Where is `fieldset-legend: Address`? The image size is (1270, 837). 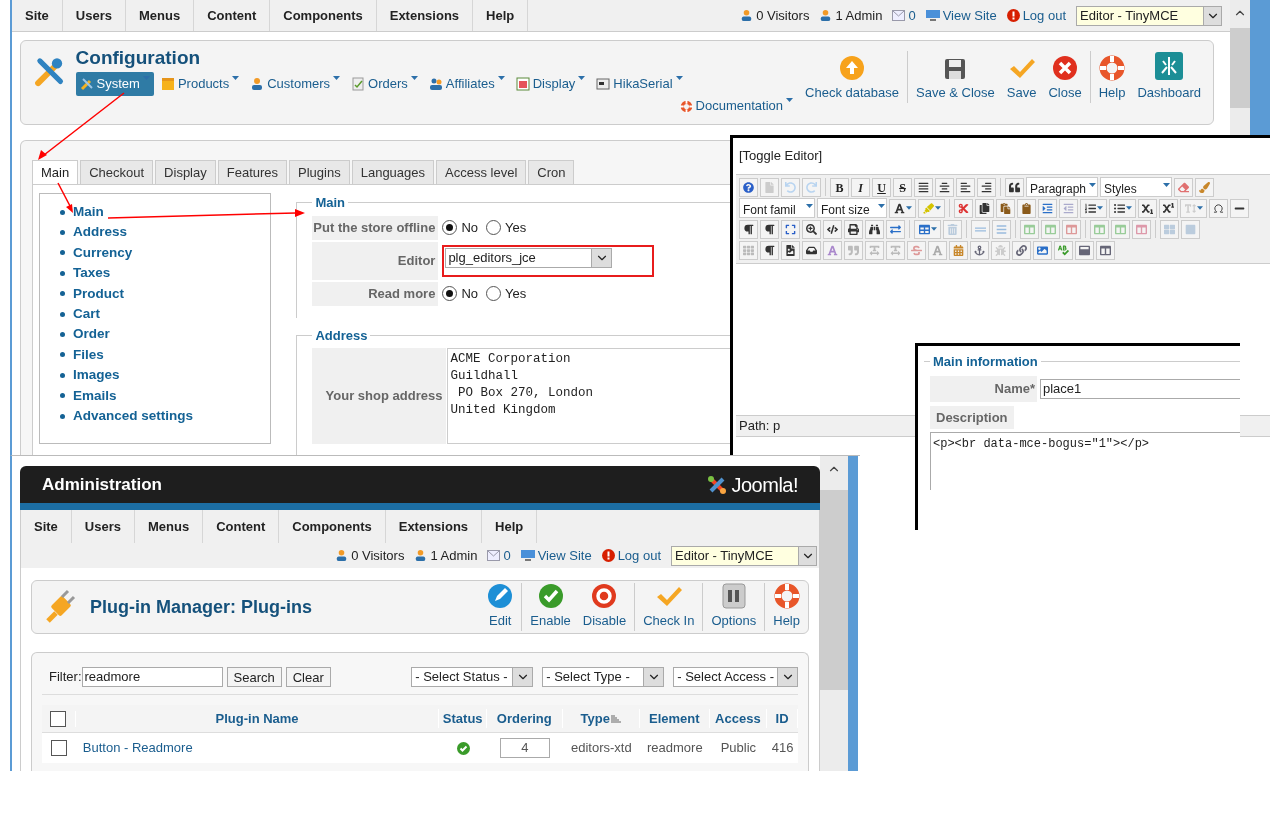
fieldset-legend: Address is located at coordinates (341, 335).